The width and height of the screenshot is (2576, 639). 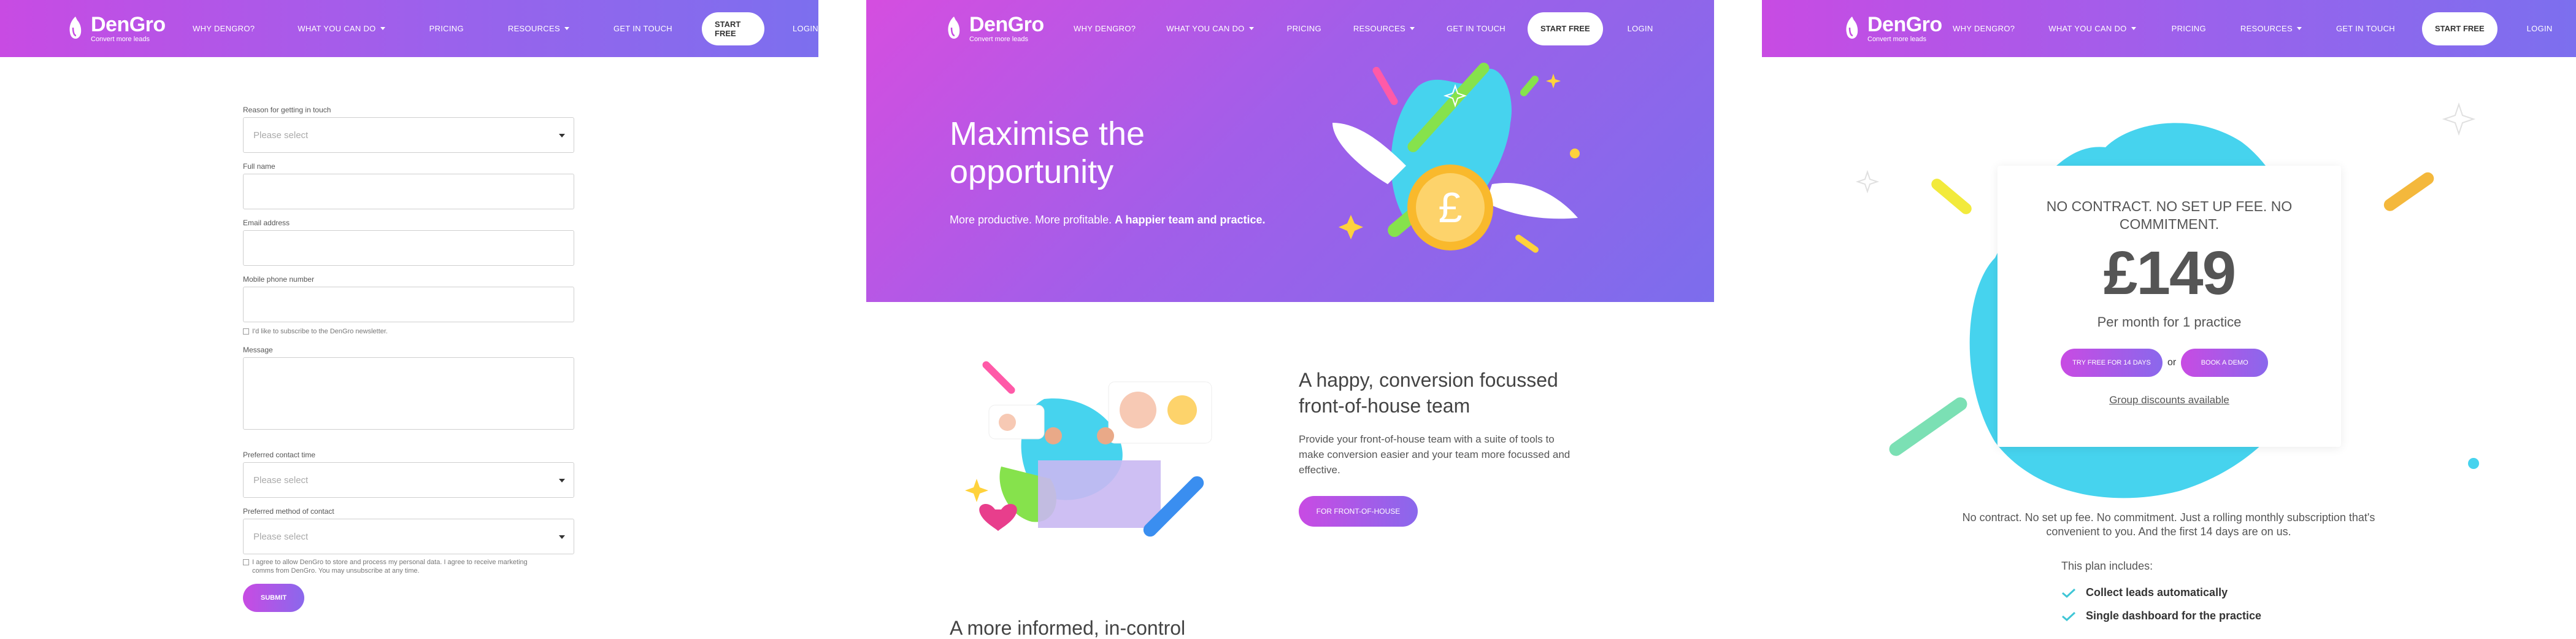 I want to click on yellow-bar, so click(x=1951, y=196).